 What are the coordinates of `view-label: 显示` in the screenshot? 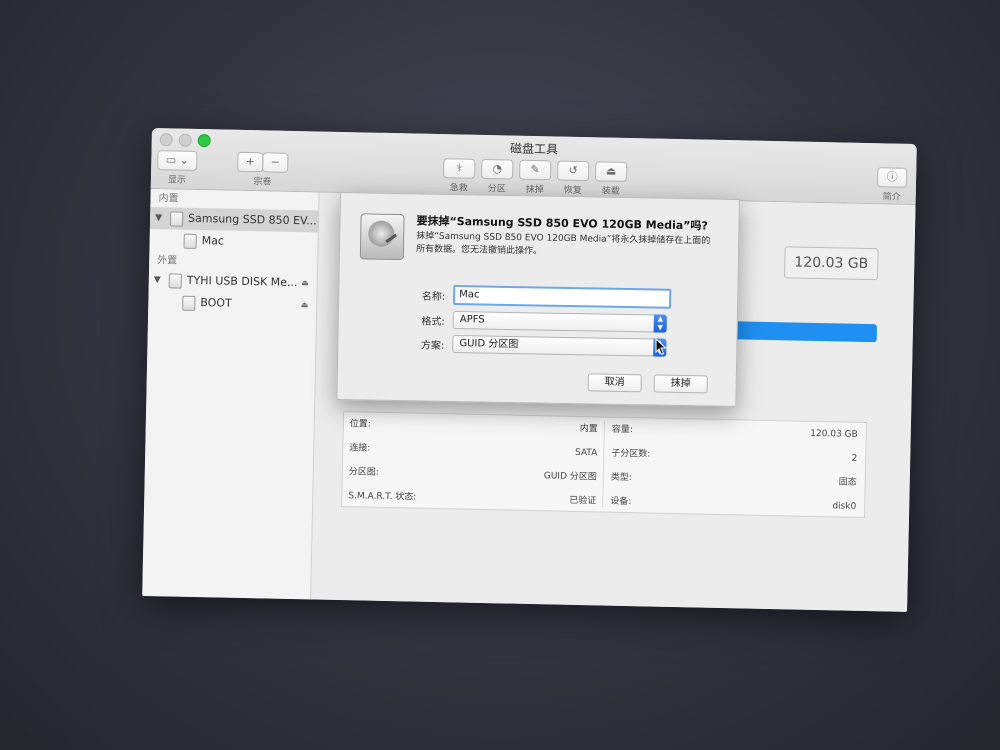 It's located at (177, 180).